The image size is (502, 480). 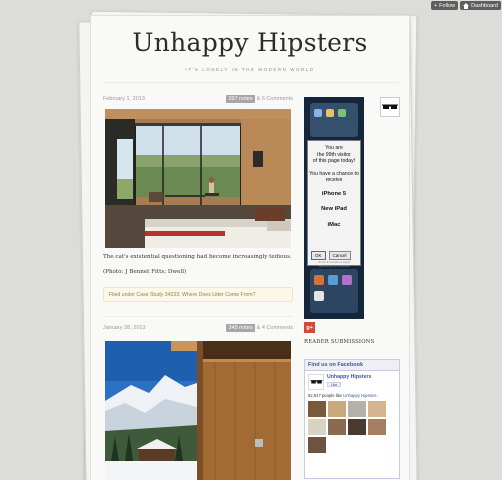 What do you see at coordinates (352, 382) in the screenshot?
I see `facebook-page-info: Unhappy Hipsters Like` at bounding box center [352, 382].